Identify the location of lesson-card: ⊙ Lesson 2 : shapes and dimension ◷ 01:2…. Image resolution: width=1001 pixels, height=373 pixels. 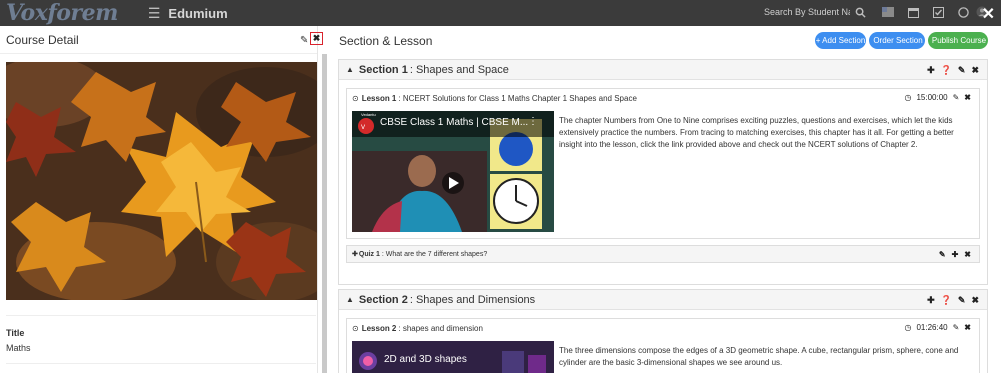
(663, 345).